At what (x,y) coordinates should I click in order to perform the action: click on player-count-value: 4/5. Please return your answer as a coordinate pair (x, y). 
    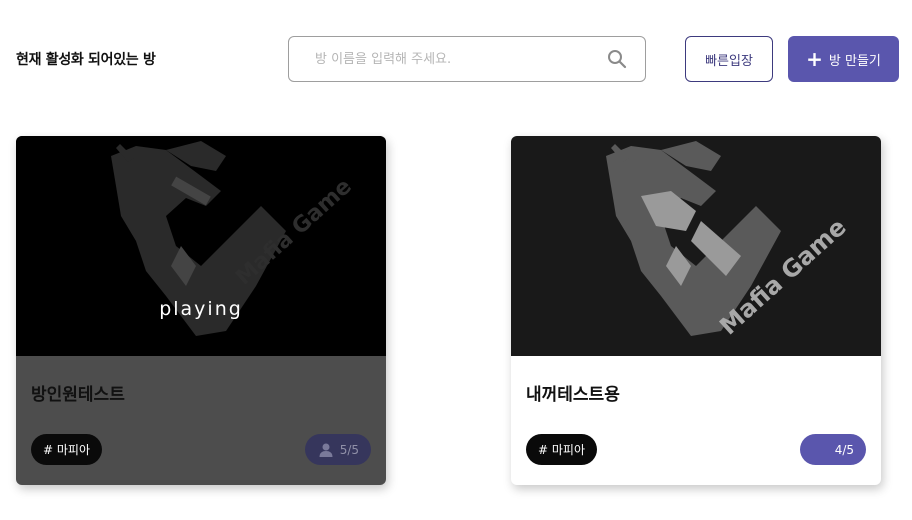
    Looking at the image, I should click on (844, 449).